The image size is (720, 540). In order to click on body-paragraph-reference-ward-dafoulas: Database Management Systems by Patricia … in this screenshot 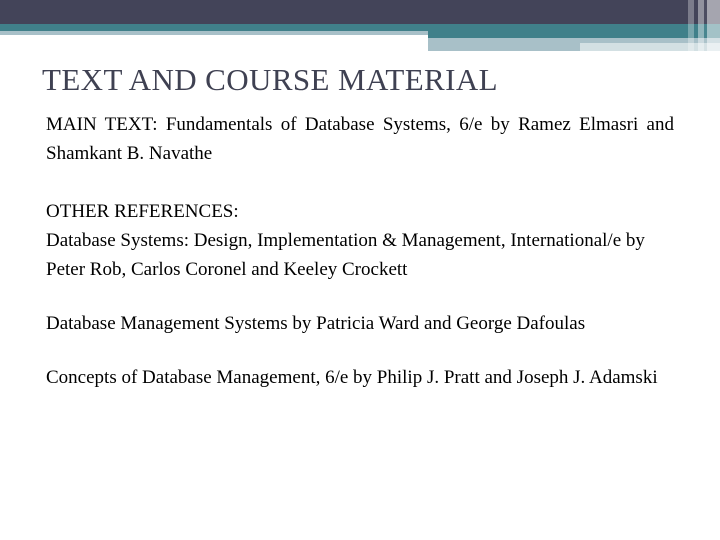, I will do `click(316, 323)`.